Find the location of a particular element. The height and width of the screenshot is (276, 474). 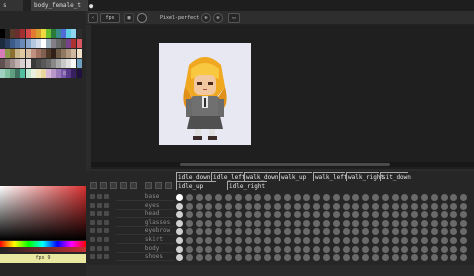

palette-swatch is located at coordinates (79, 53).